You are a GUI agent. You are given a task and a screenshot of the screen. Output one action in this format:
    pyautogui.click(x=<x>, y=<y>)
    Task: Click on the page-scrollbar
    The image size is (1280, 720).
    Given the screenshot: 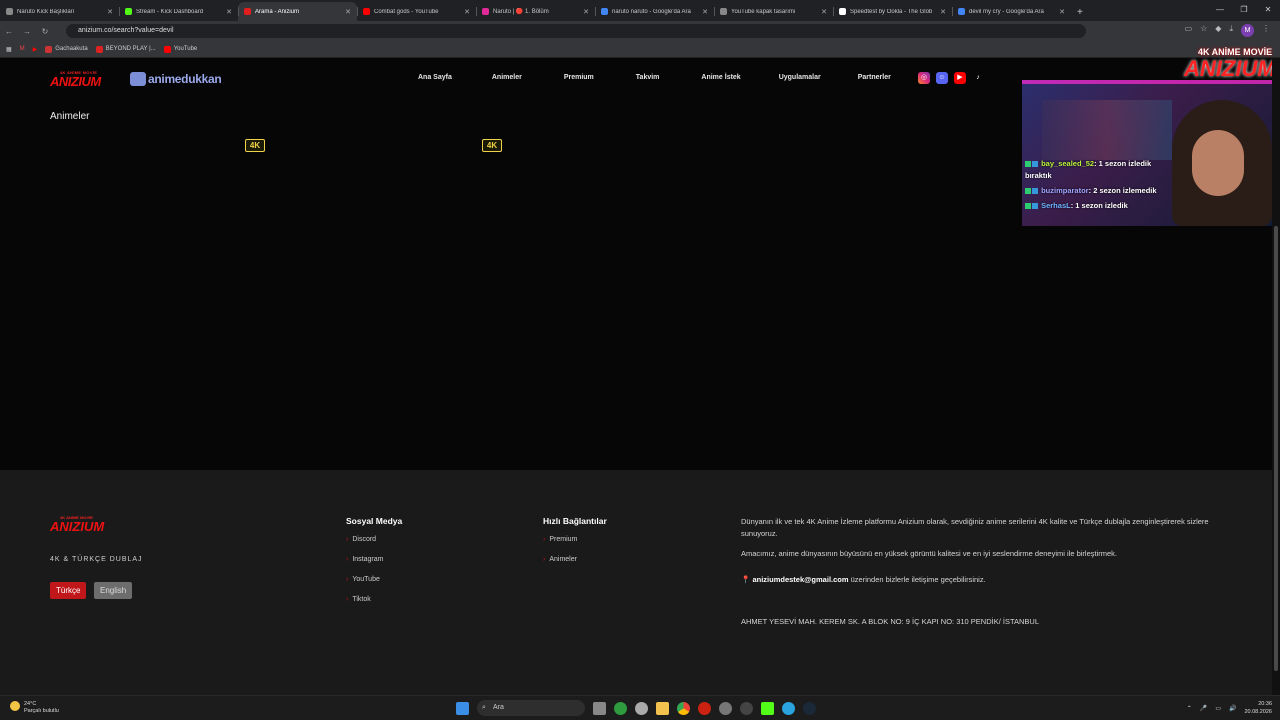 What is the action you would take?
    pyautogui.click(x=1276, y=376)
    